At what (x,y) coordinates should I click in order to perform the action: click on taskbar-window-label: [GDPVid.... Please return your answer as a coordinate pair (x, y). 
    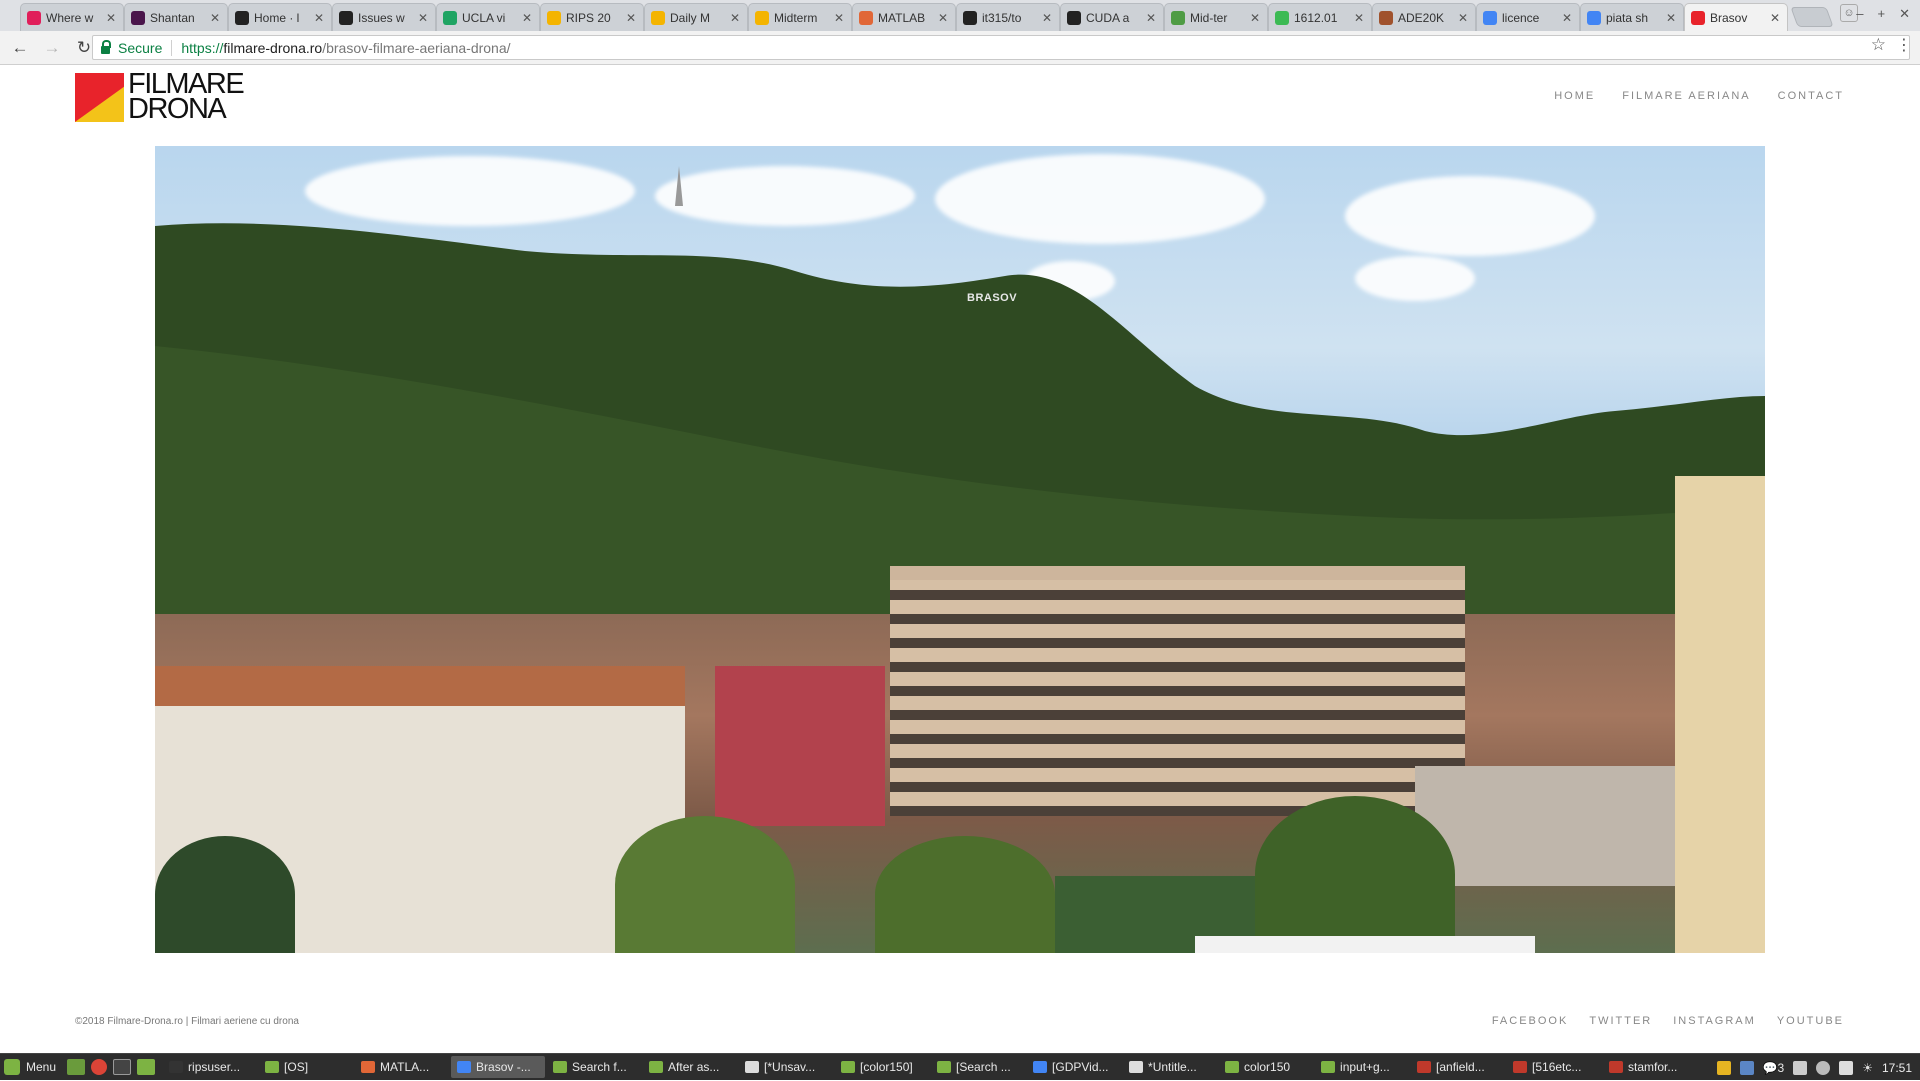
    Looking at the image, I should click on (1080, 1067).